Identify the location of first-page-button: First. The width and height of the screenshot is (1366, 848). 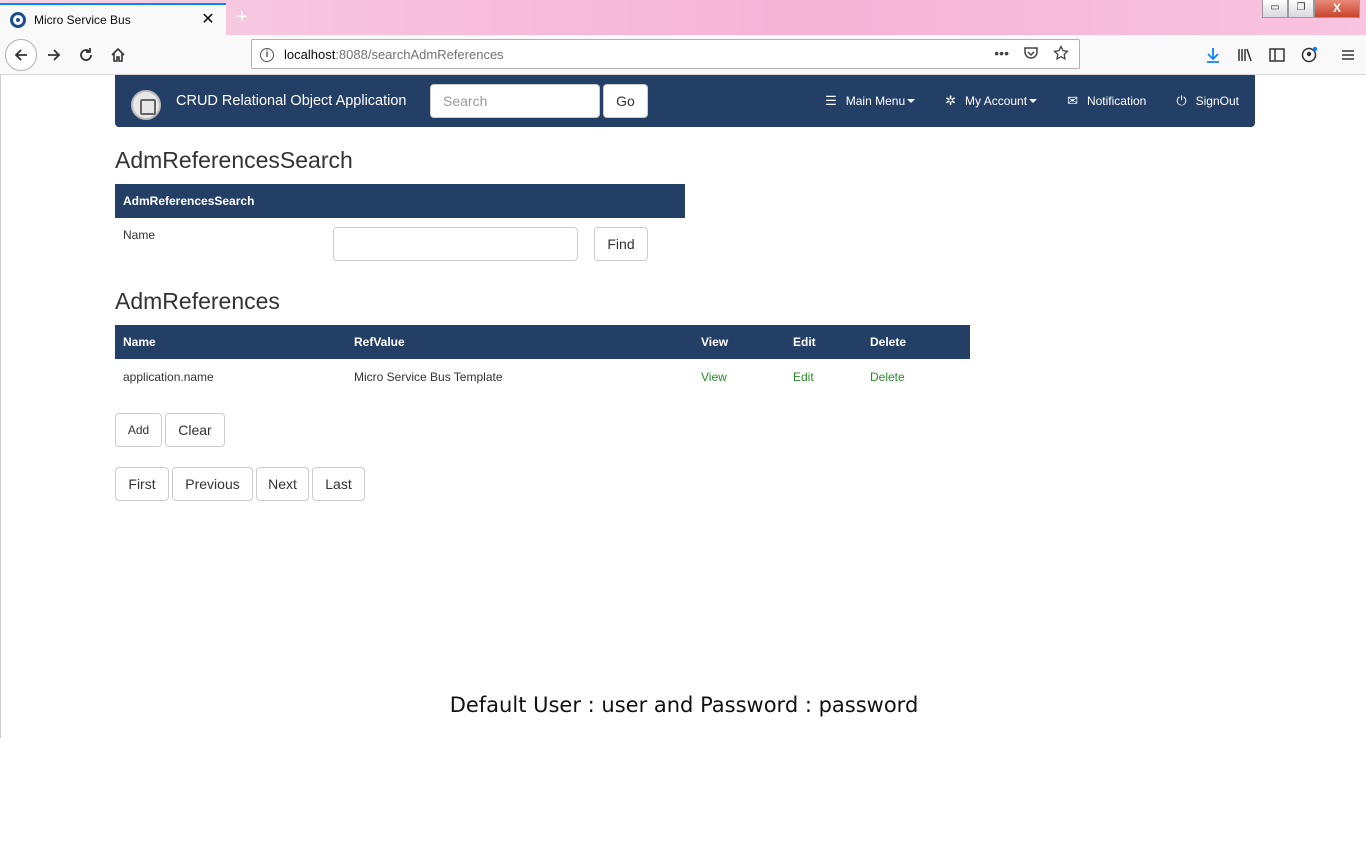
(142, 484).